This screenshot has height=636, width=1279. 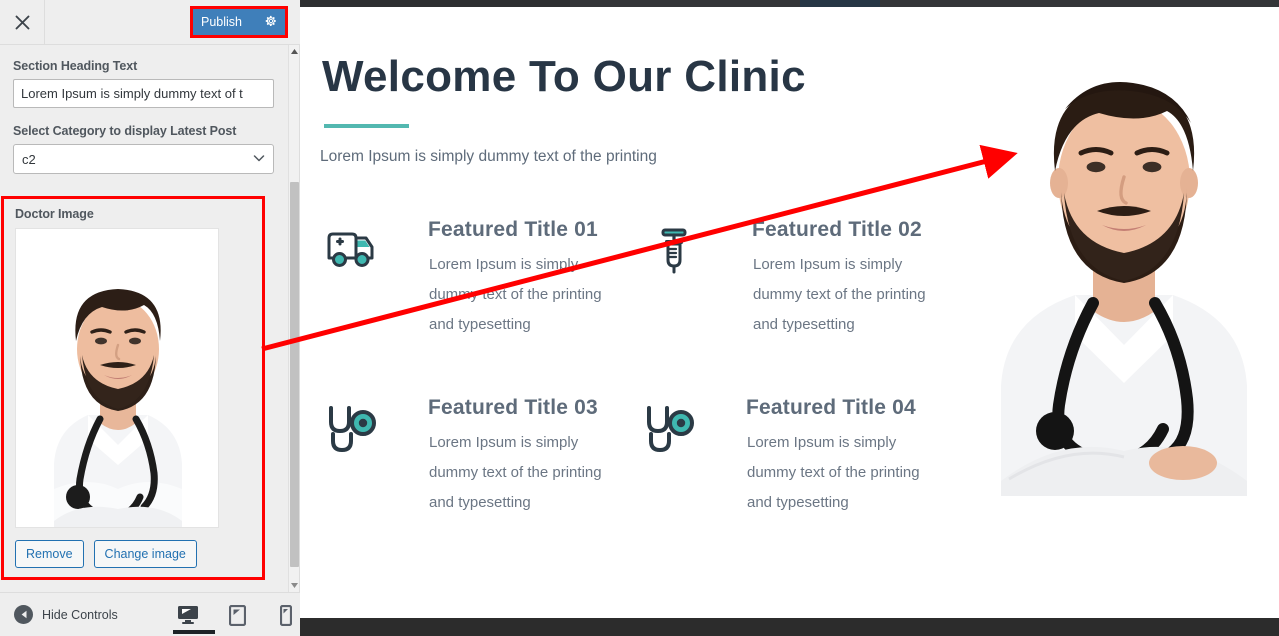 What do you see at coordinates (23, 614) in the screenshot?
I see `collapse-arrow-icon` at bounding box center [23, 614].